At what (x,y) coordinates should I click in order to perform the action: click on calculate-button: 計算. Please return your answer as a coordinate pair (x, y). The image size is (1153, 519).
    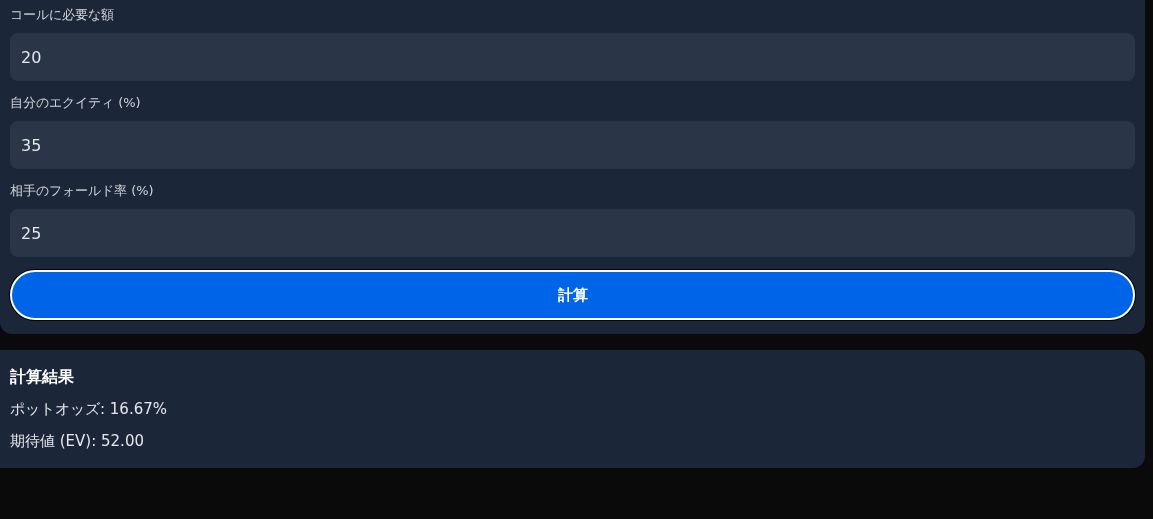
    Looking at the image, I should click on (572, 295).